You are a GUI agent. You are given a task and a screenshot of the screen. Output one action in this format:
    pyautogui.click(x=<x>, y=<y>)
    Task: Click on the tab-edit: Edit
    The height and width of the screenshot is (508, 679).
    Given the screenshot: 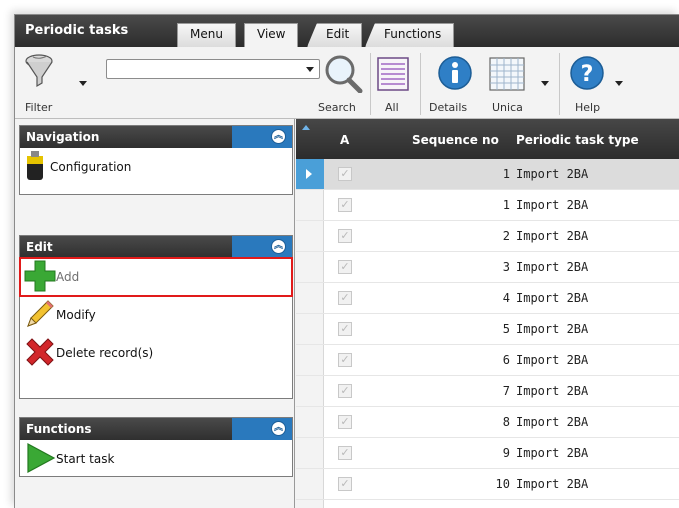 What is the action you would take?
    pyautogui.click(x=335, y=35)
    